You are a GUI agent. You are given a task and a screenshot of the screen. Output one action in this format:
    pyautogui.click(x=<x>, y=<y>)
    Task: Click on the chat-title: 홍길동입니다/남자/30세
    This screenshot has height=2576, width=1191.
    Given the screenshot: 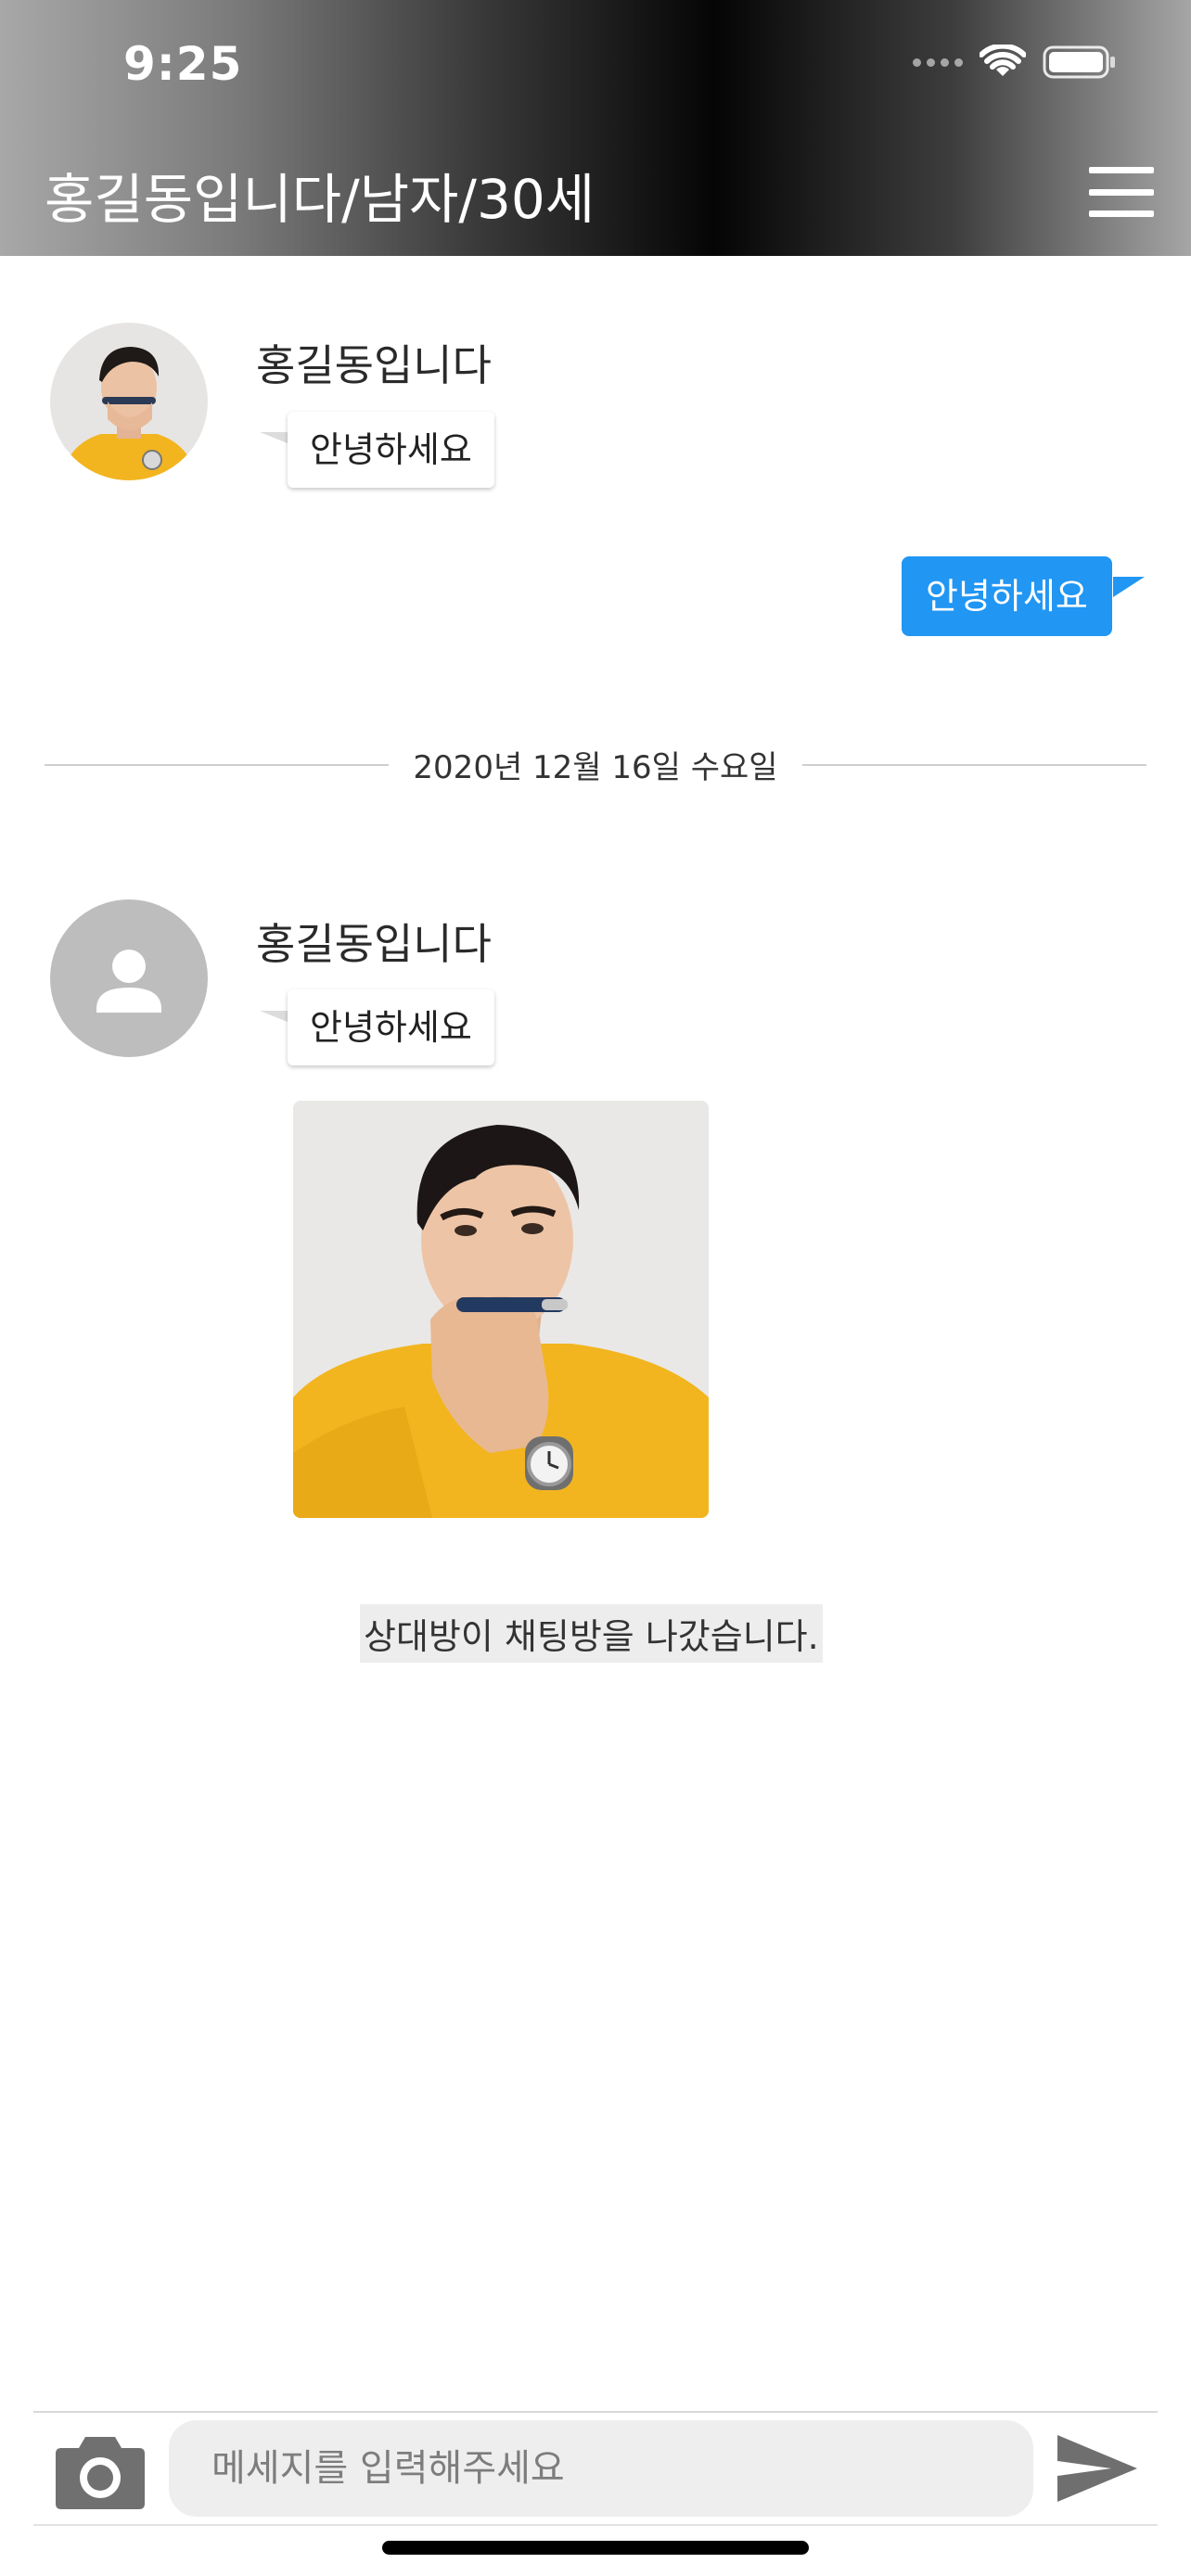 What is the action you would take?
    pyautogui.click(x=321, y=199)
    